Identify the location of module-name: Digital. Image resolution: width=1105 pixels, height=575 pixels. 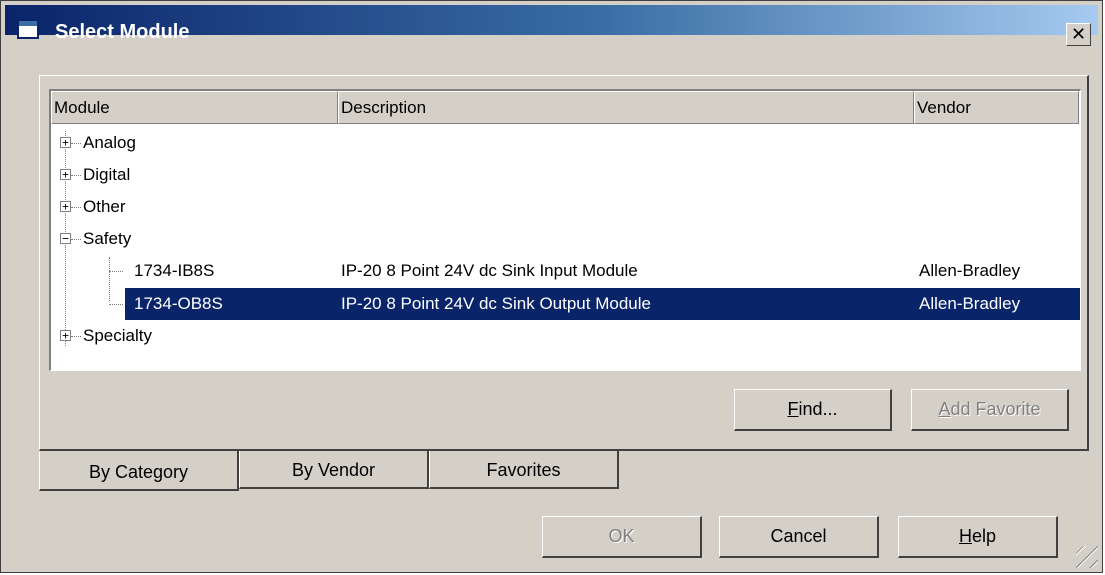
(107, 174).